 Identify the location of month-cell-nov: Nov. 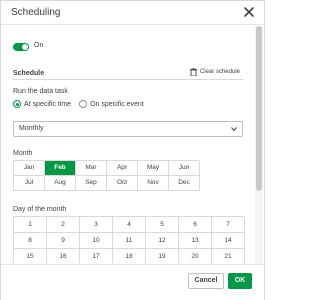
(153, 183).